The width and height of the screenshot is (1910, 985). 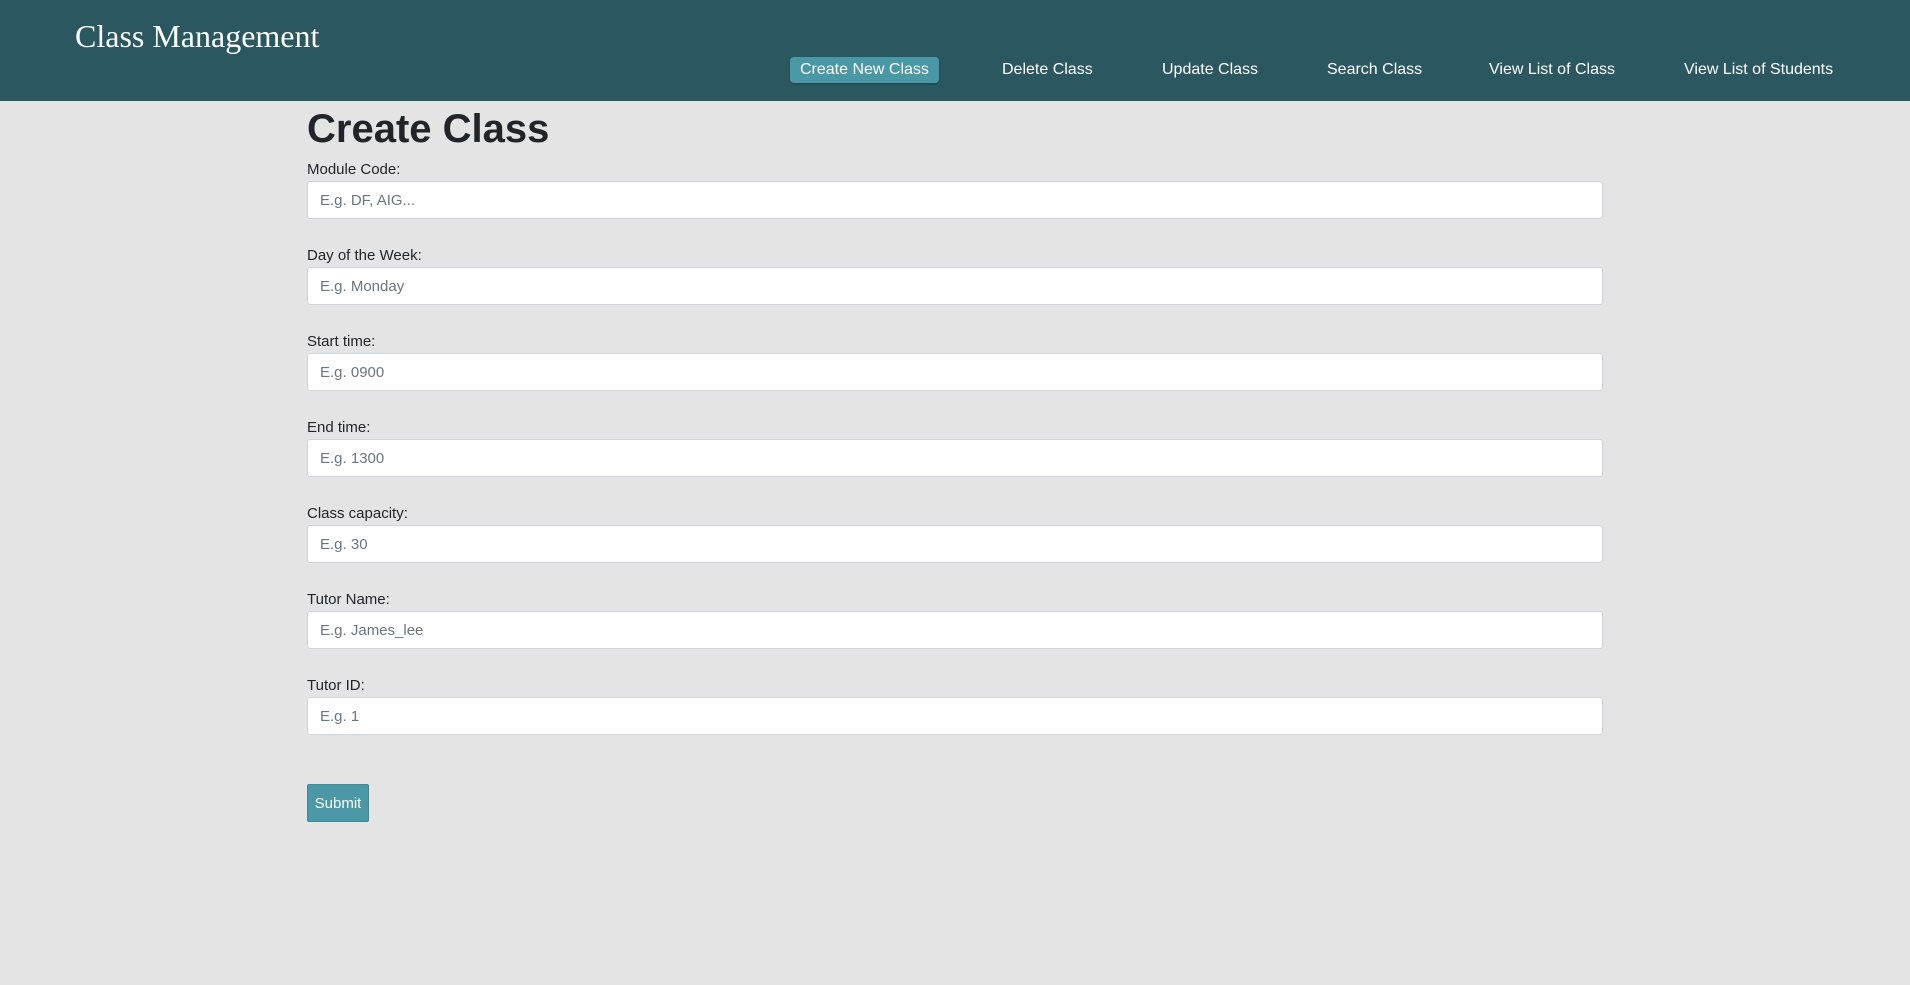 I want to click on module-code-input, so click(x=955, y=200).